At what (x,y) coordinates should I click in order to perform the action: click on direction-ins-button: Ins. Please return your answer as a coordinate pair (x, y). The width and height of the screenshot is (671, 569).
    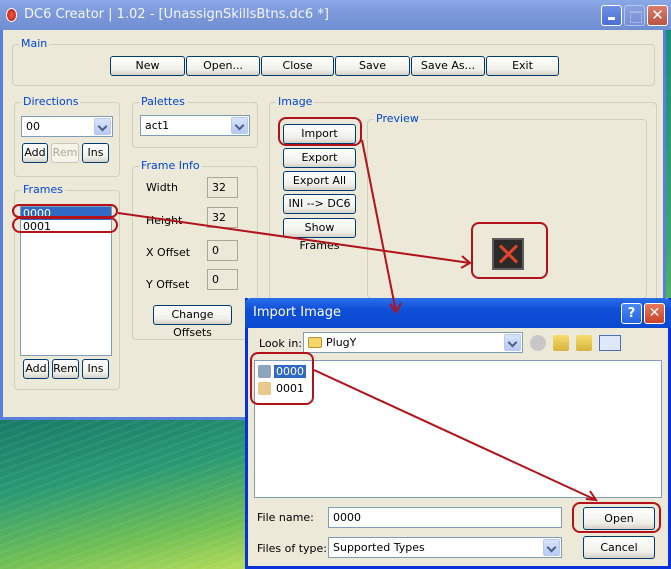
    Looking at the image, I should click on (95, 153).